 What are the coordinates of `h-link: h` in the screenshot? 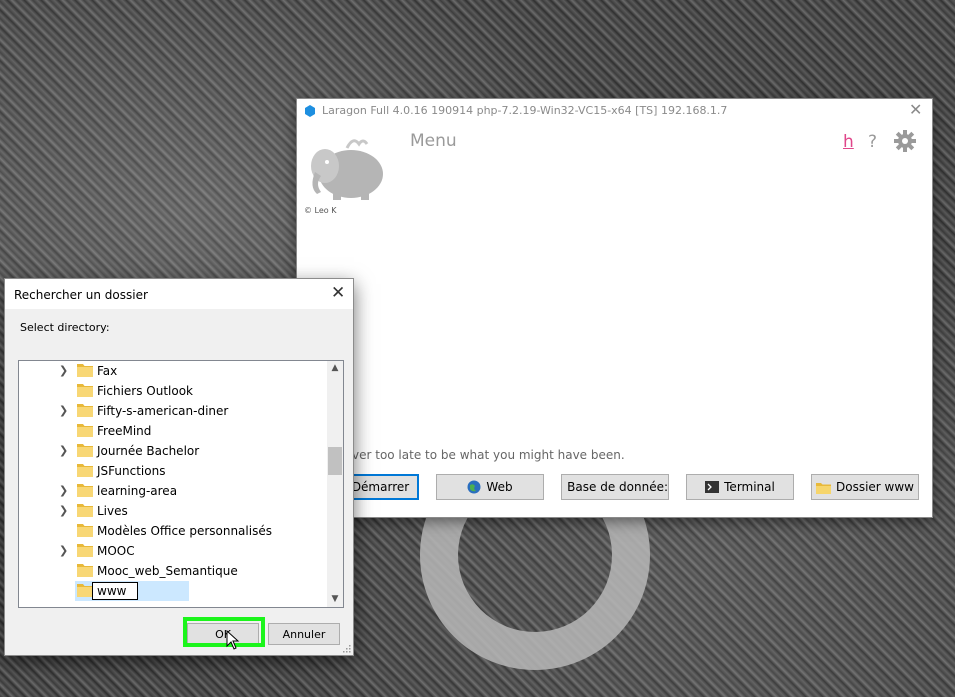 It's located at (848, 142).